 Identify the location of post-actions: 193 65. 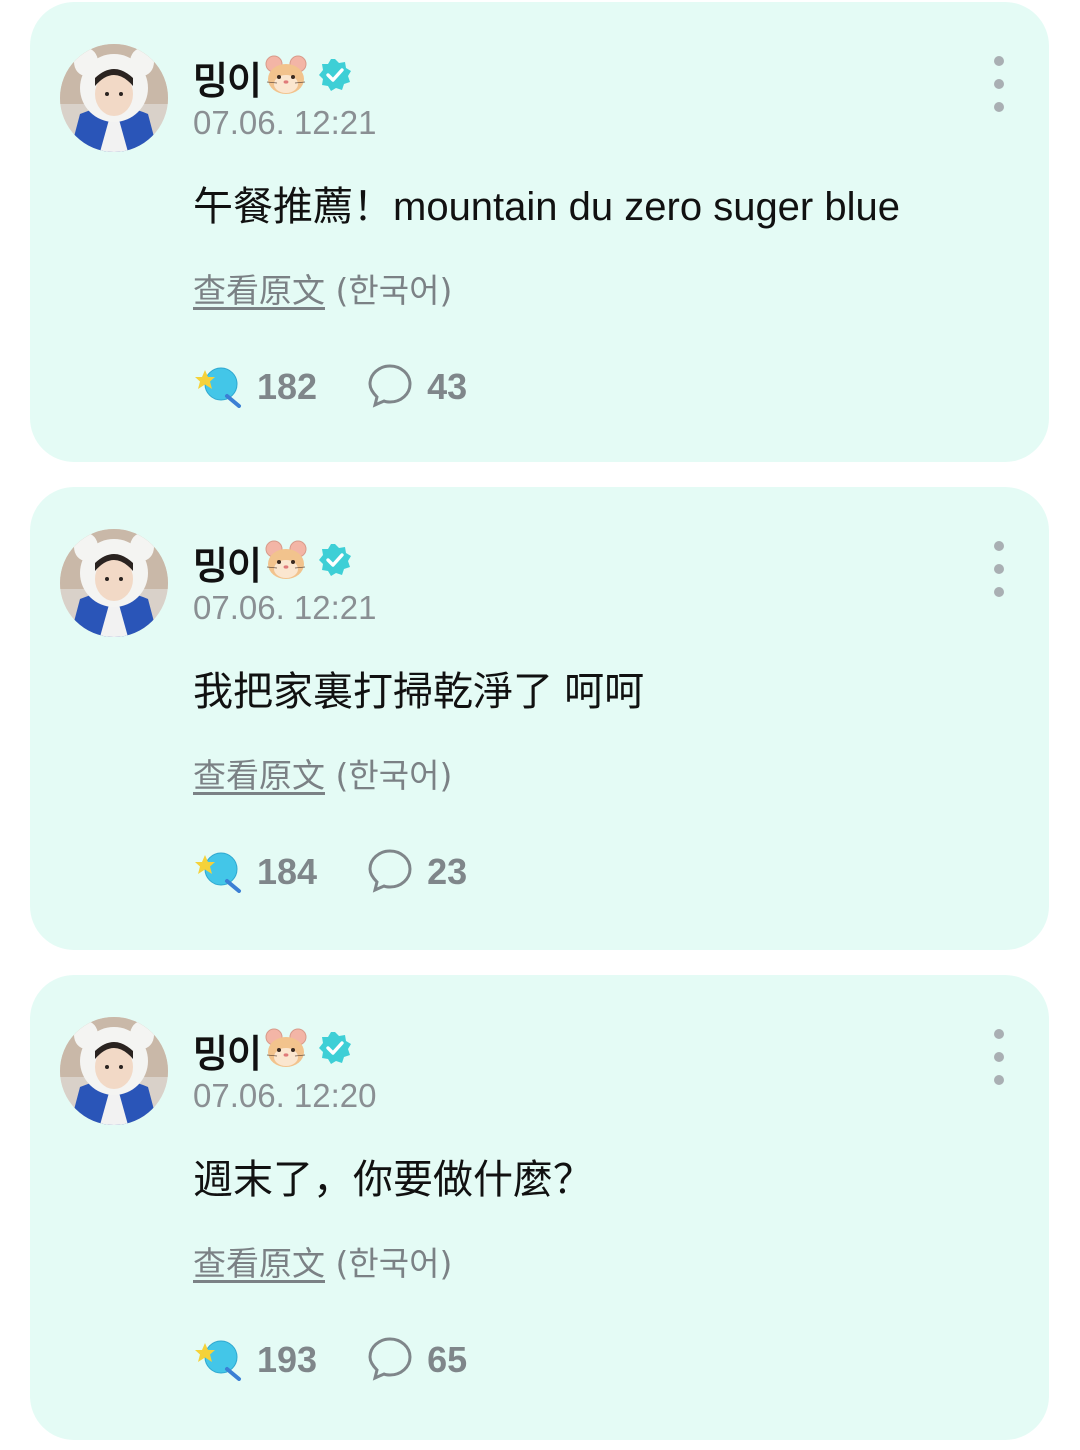
(330, 1360).